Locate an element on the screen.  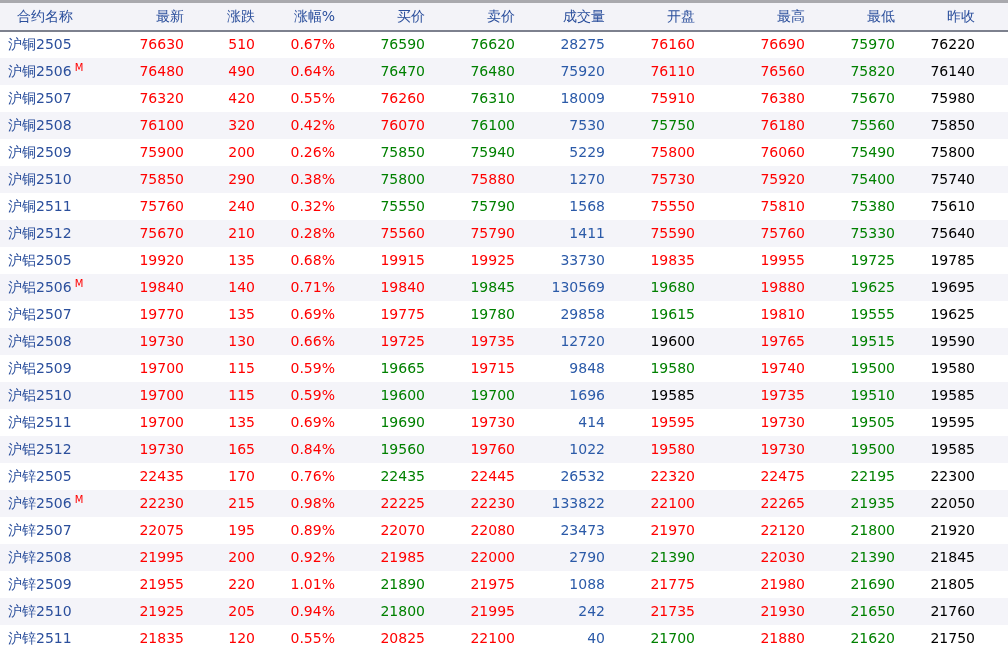
table-cell: 200 is located at coordinates (219, 557).